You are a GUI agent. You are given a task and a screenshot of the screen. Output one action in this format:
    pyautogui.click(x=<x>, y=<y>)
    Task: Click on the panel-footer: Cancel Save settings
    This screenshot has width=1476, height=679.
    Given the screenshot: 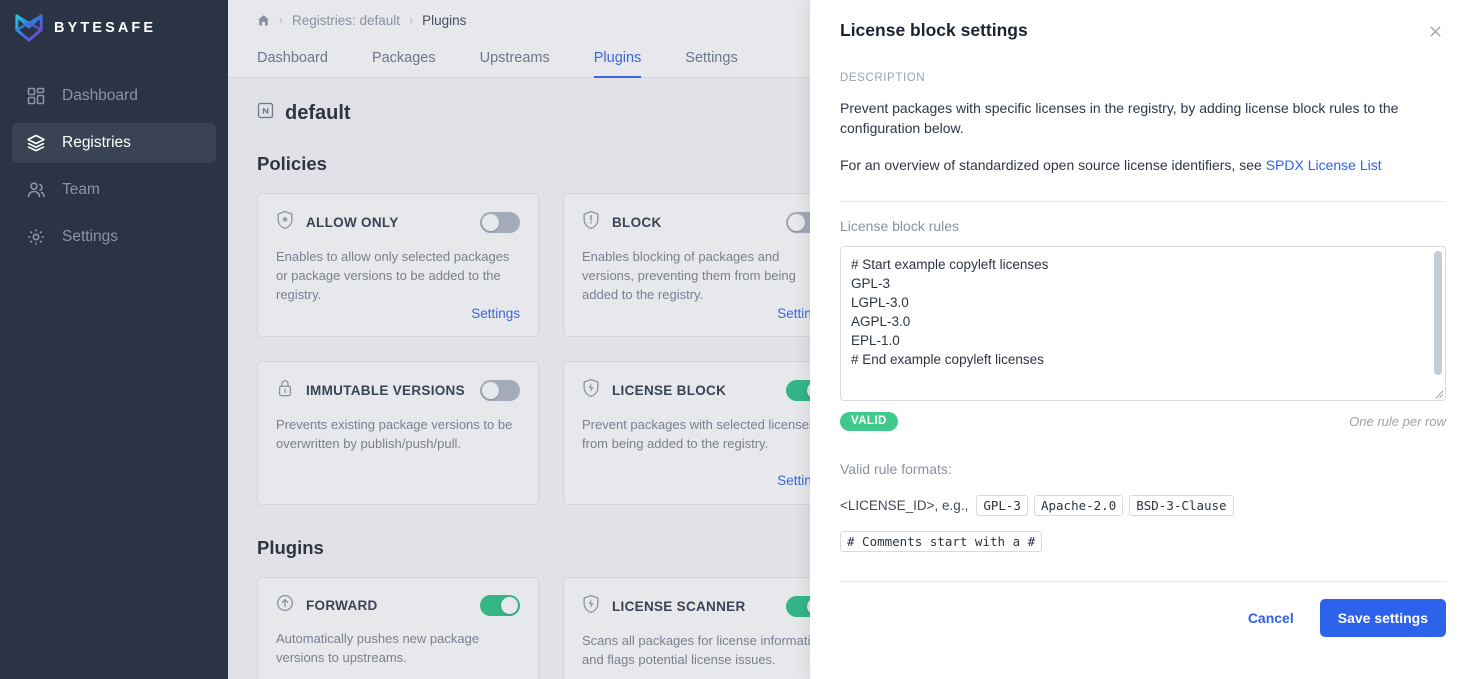 What is the action you would take?
    pyautogui.click(x=1143, y=617)
    